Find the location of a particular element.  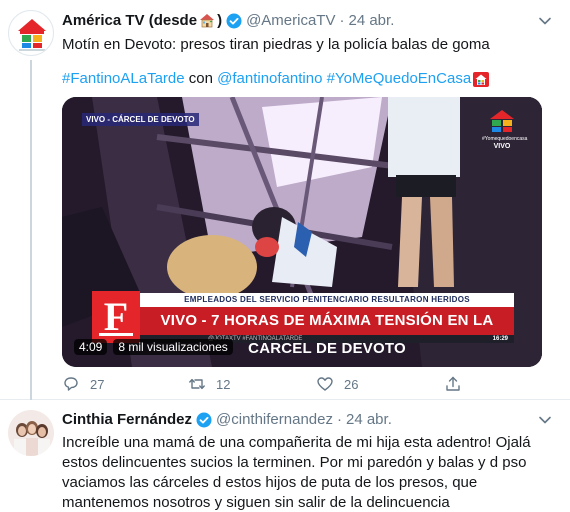

share-icon is located at coordinates (453, 383).